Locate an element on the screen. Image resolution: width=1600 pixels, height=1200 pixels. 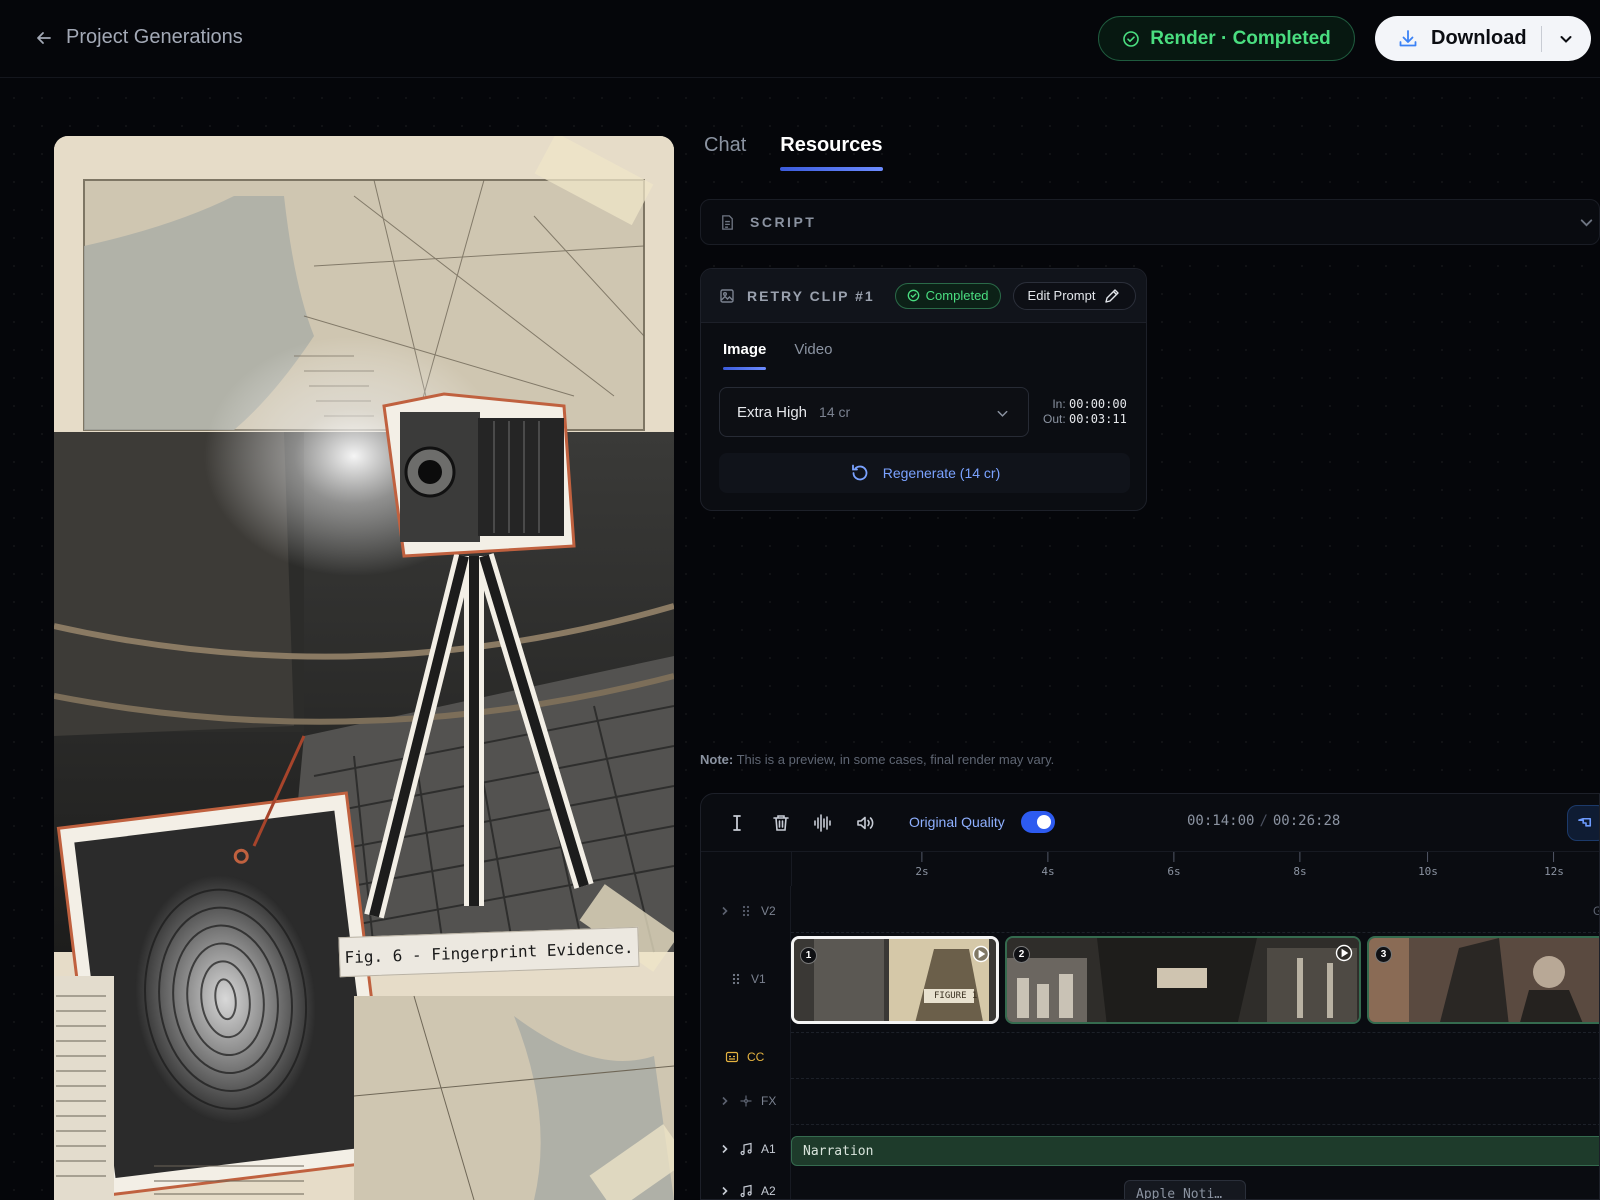
text-cursor-tool is located at coordinates (737, 823).